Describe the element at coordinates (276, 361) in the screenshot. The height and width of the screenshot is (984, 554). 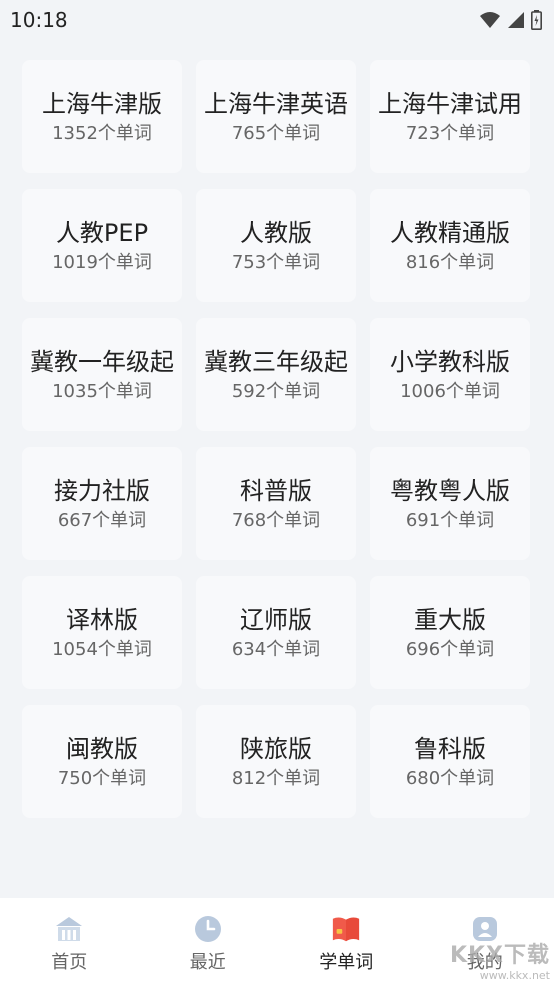
I see `textbook-title: 冀教三年级起` at that location.